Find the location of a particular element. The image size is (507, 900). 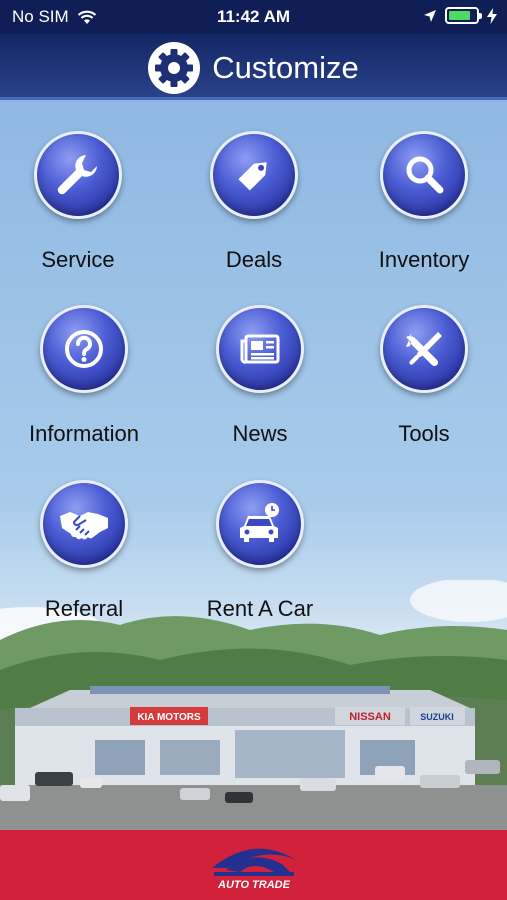

magnifier-icon is located at coordinates (425, 175).